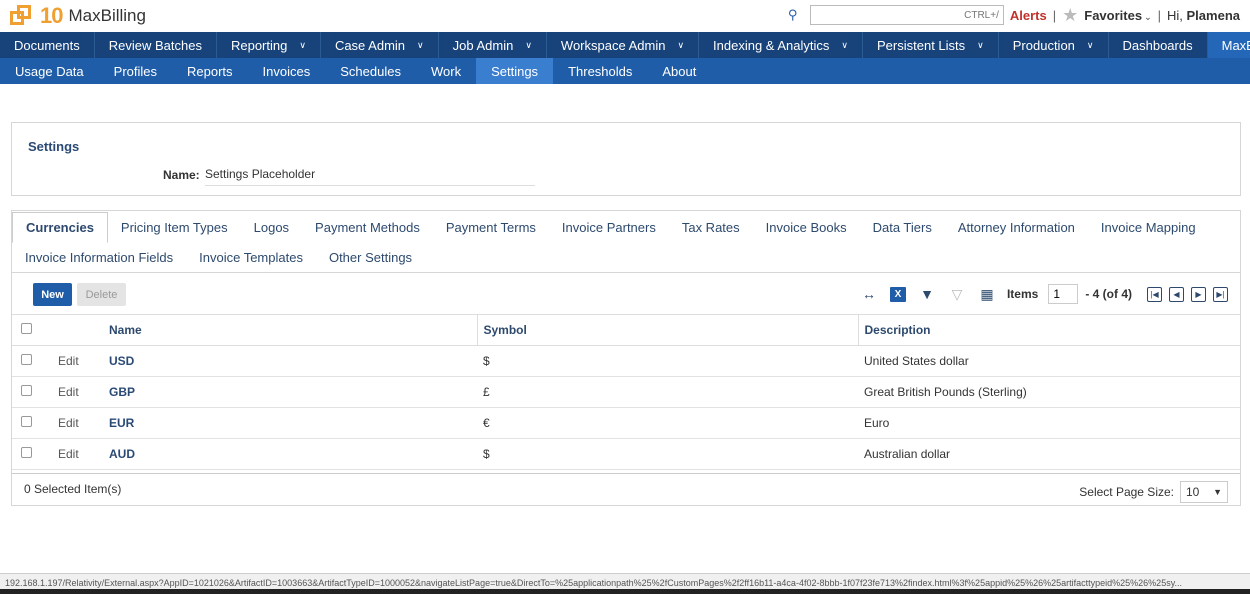 The image size is (1250, 594). Describe the element at coordinates (1022, 294) in the screenshot. I see `items-label: Items` at that location.